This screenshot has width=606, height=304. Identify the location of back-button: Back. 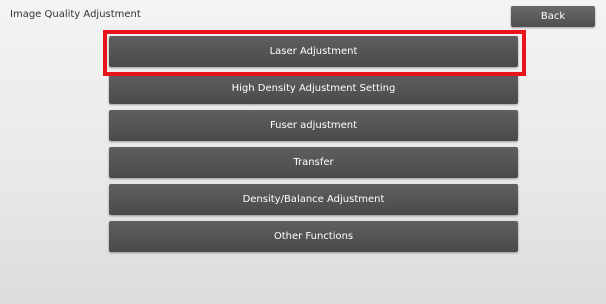
(553, 16).